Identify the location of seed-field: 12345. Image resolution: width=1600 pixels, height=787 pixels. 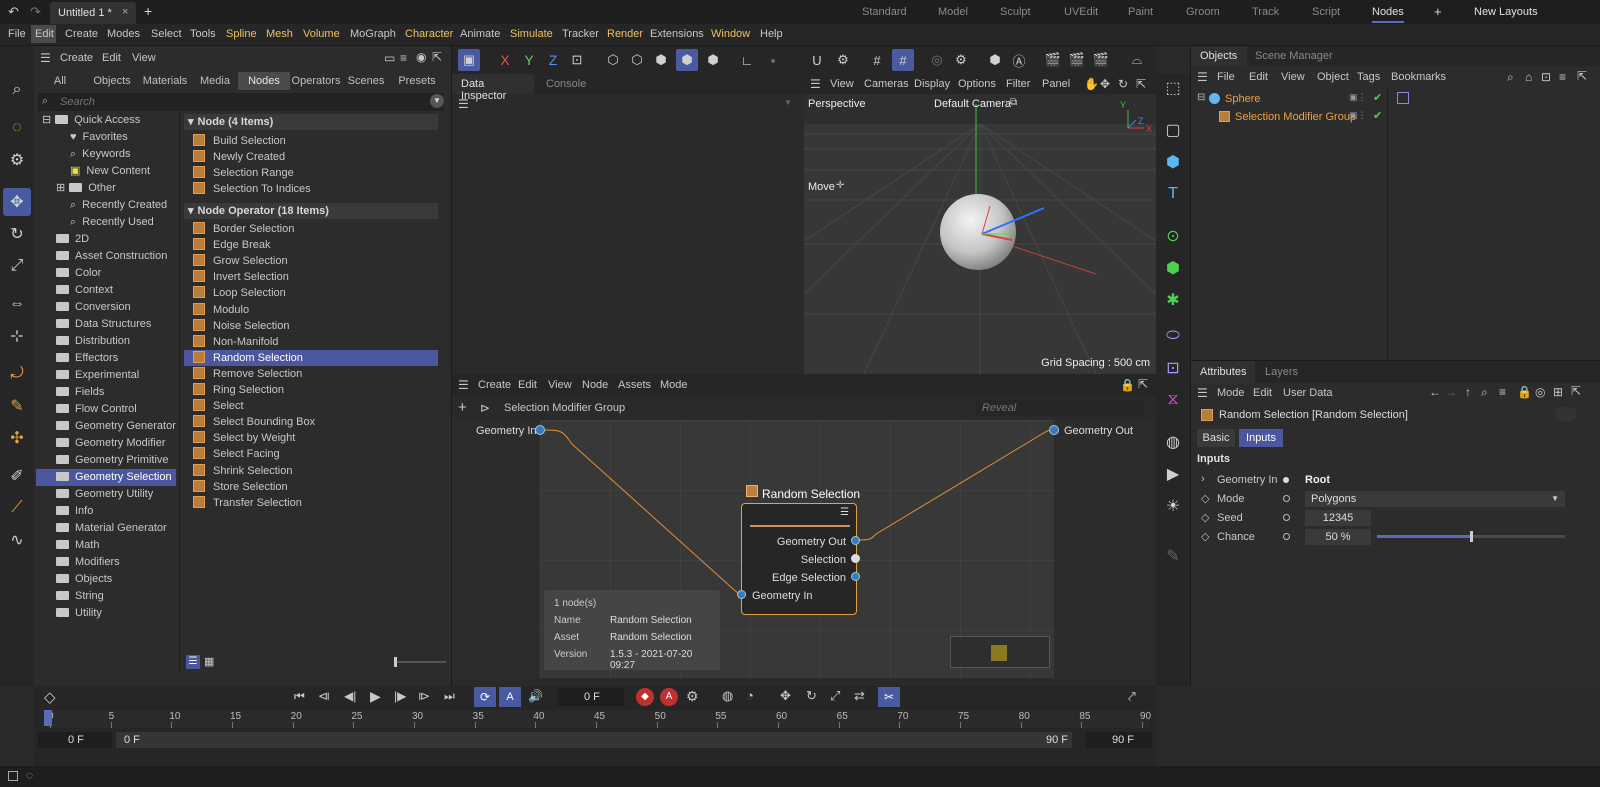
(1338, 518).